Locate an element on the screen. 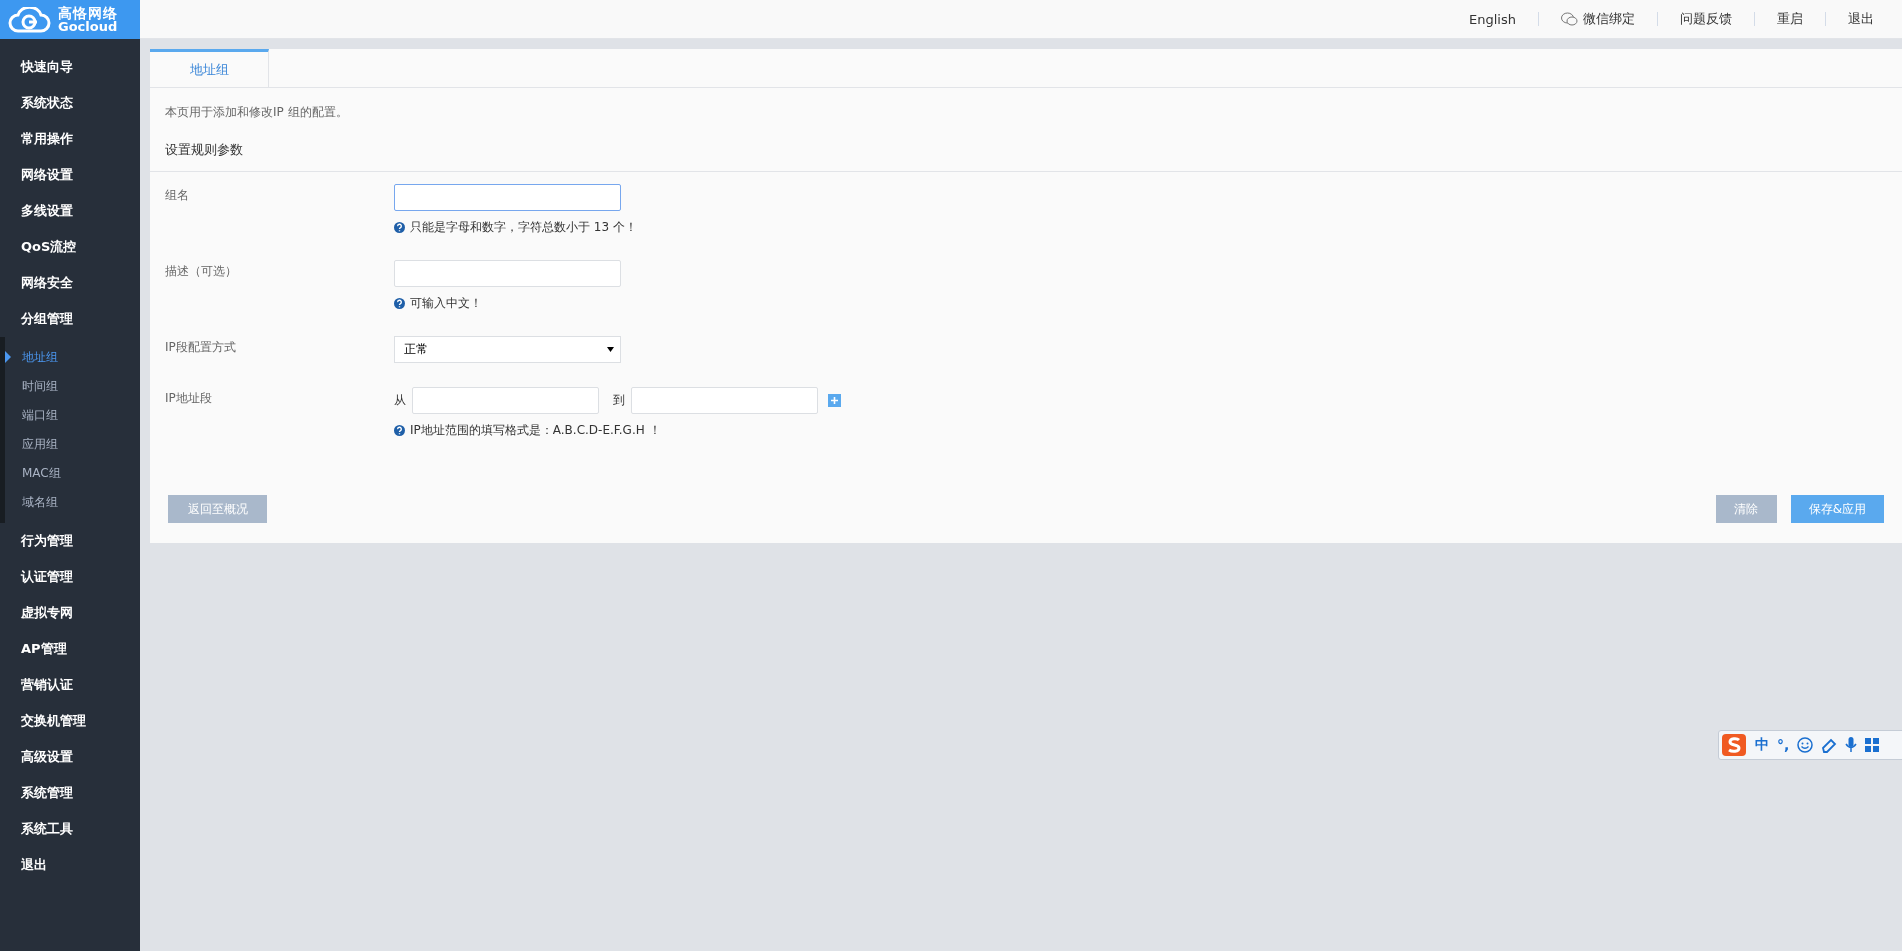 This screenshot has width=1902, height=951. ime-mode: 中 is located at coordinates (1762, 745).